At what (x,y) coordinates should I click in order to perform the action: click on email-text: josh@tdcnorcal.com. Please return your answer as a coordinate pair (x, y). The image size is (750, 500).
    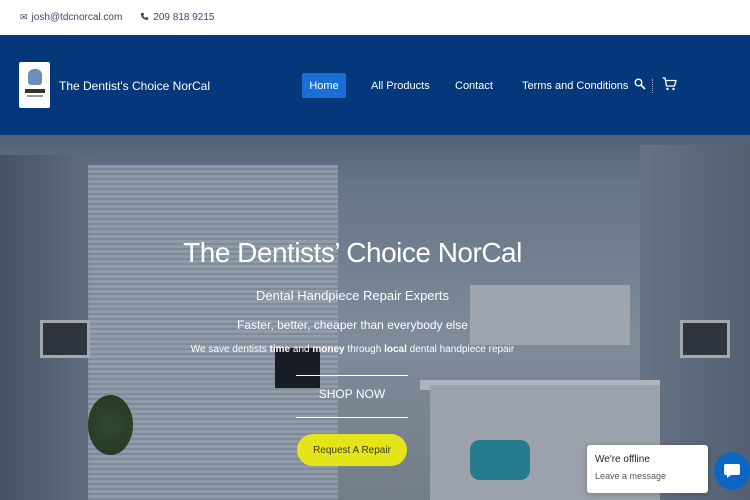
    Looking at the image, I should click on (77, 17).